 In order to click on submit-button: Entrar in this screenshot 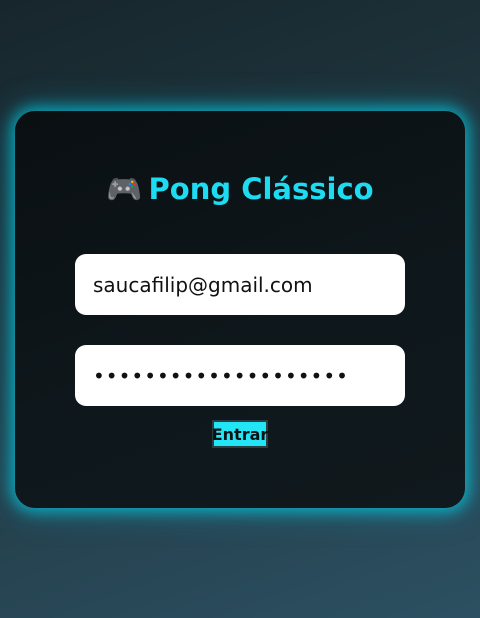, I will do `click(240, 434)`.